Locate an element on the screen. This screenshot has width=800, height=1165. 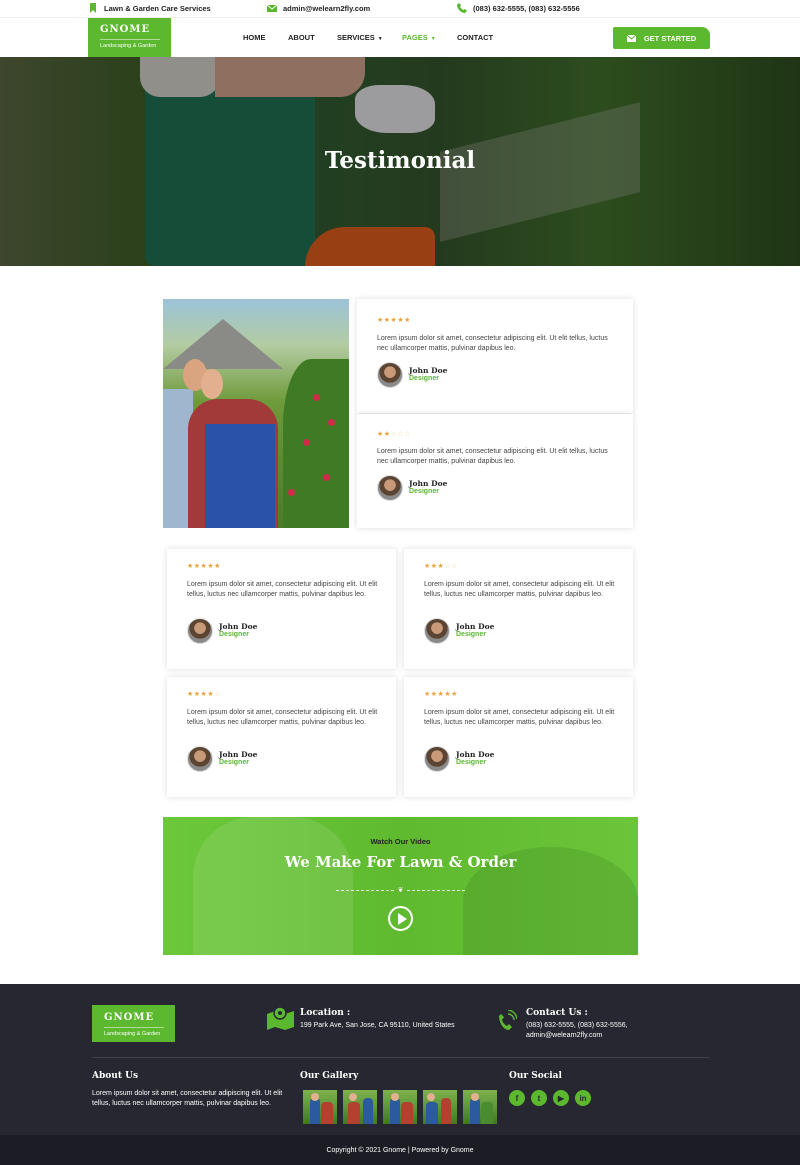
footer-divider is located at coordinates (401, 1057).